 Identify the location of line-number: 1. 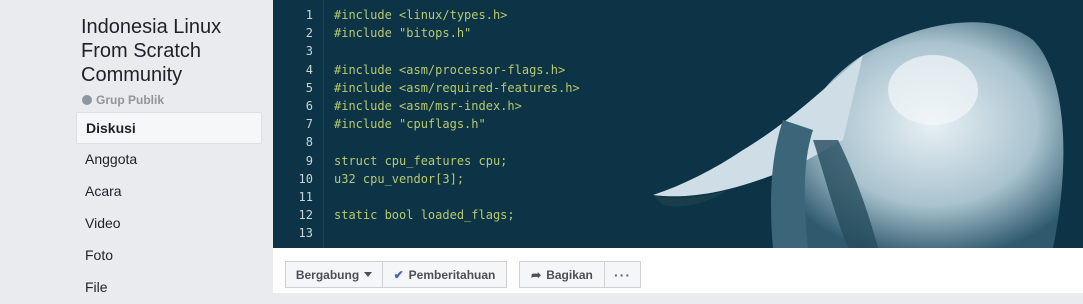
(309, 15).